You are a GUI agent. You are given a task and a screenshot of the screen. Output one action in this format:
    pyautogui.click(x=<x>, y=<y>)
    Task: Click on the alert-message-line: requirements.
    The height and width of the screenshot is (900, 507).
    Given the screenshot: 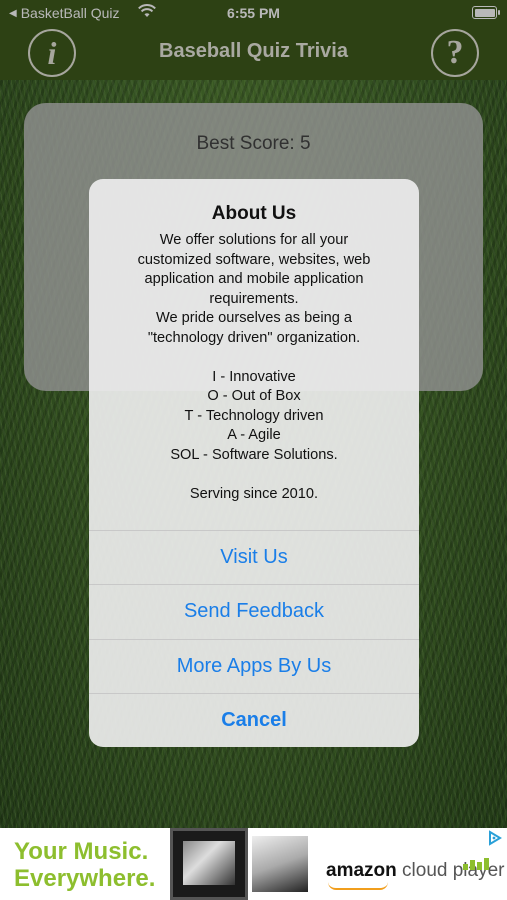 What is the action you would take?
    pyautogui.click(x=254, y=298)
    